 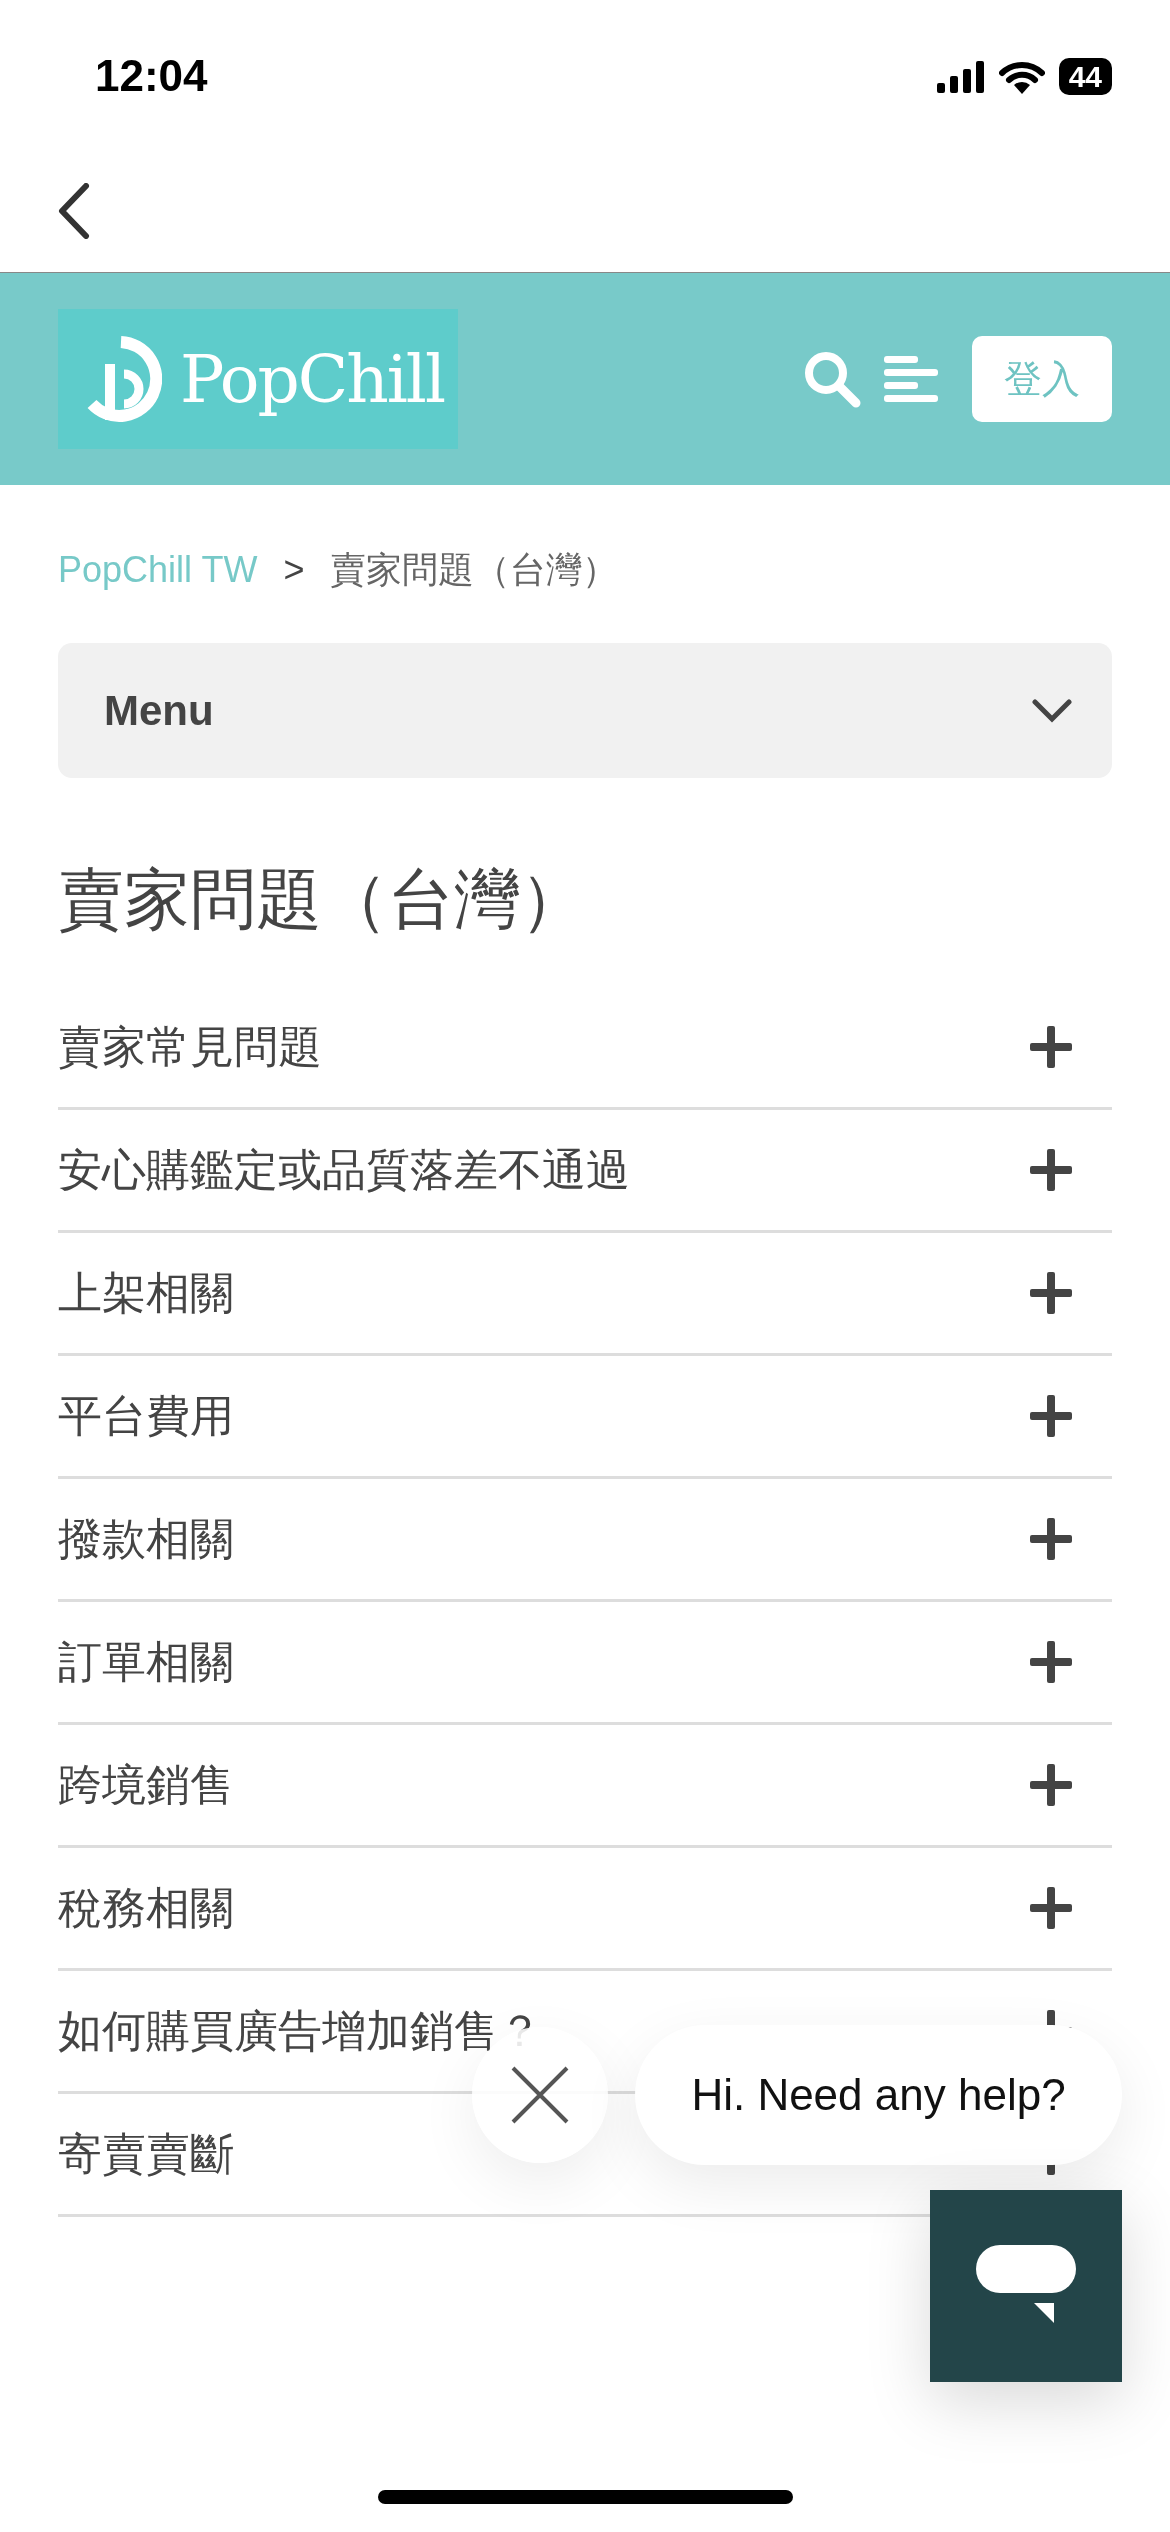 I want to click on signal-icon, so click(x=960, y=76).